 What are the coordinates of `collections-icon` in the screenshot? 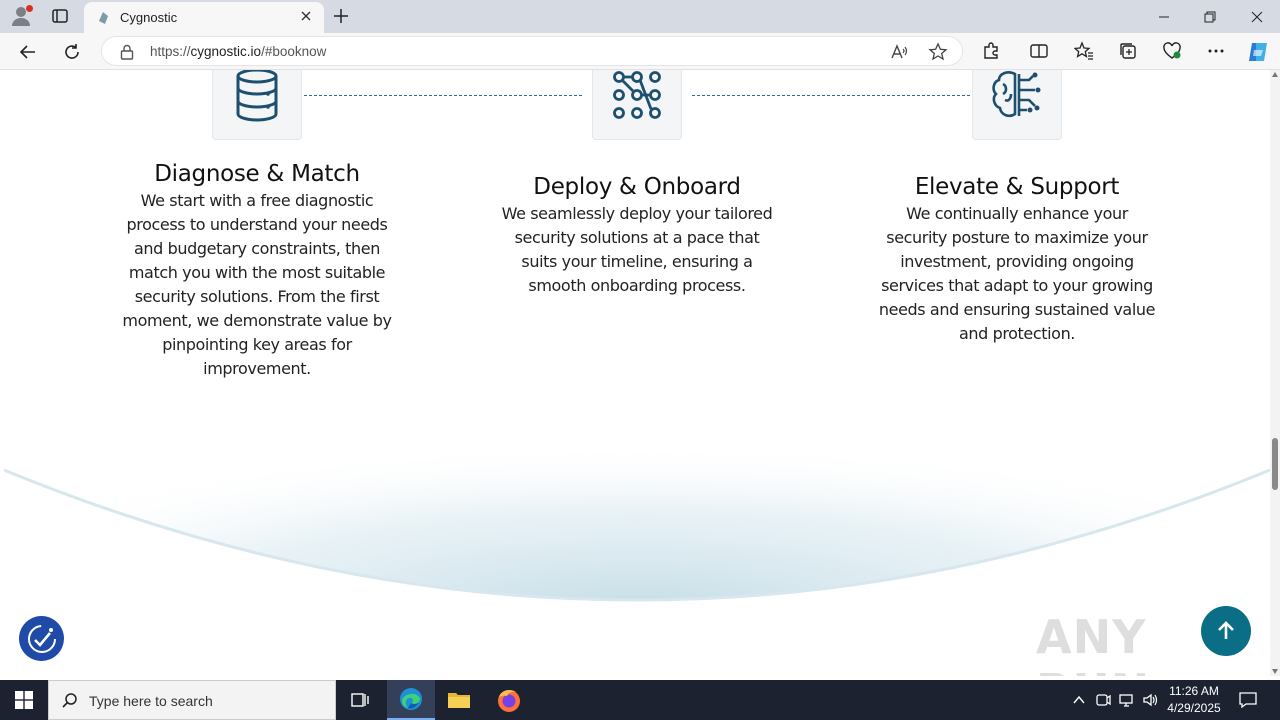 It's located at (1128, 51).